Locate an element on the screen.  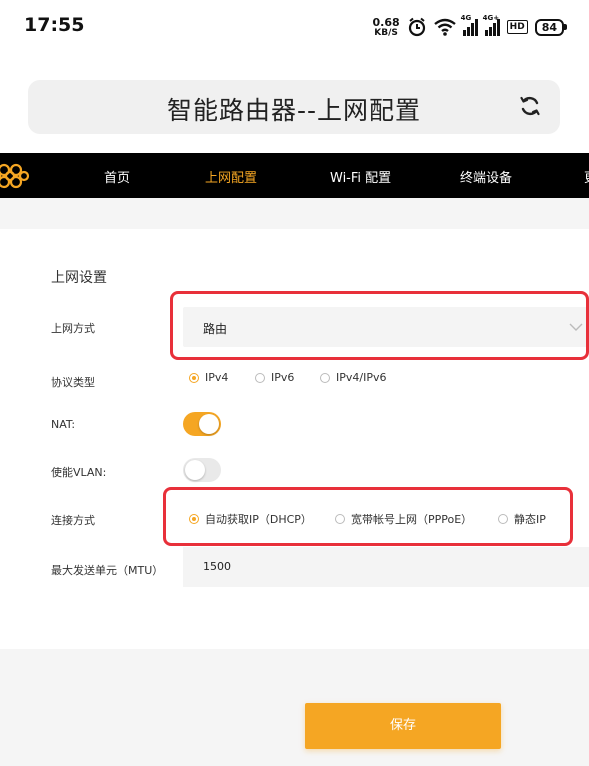
page-title: 智能路由器--上网配置 is located at coordinates (294, 110).